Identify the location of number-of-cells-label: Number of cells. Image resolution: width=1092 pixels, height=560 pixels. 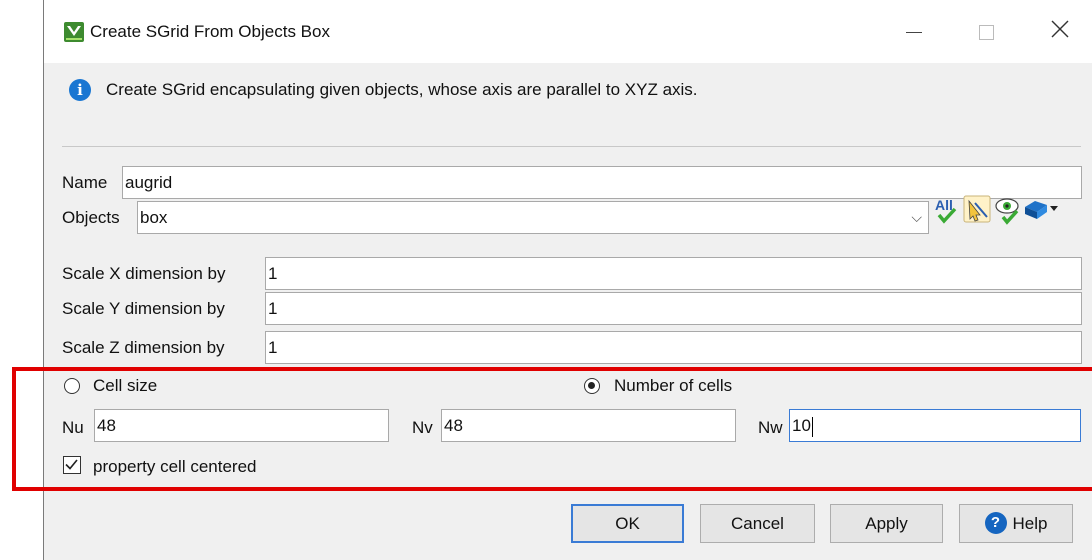
(673, 385).